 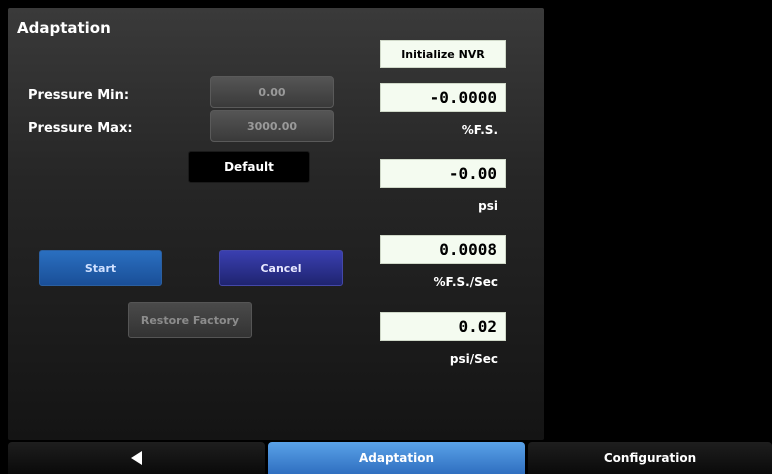 What do you see at coordinates (466, 282) in the screenshot?
I see `readout-unit: %F.S./Sec` at bounding box center [466, 282].